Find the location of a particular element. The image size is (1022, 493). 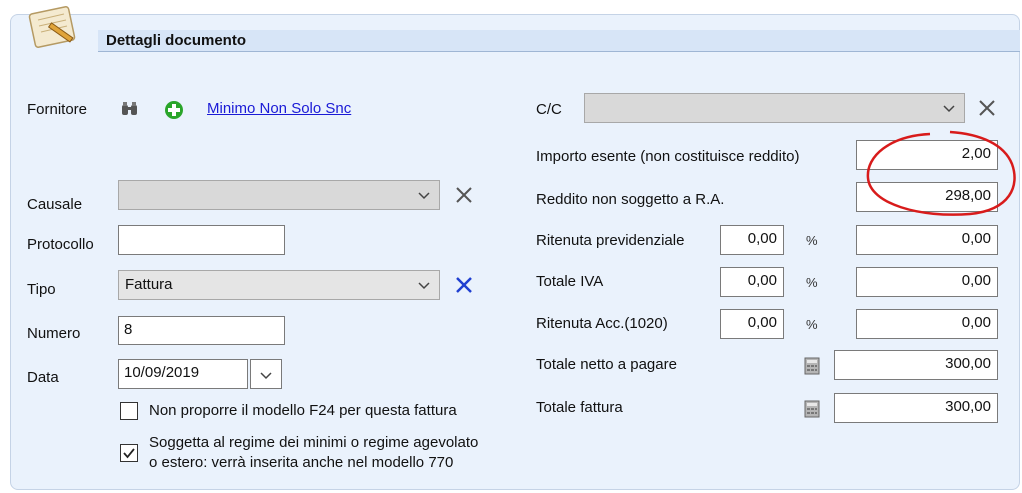

reddito-label: Reddito non soggetto a R.A. is located at coordinates (630, 199).